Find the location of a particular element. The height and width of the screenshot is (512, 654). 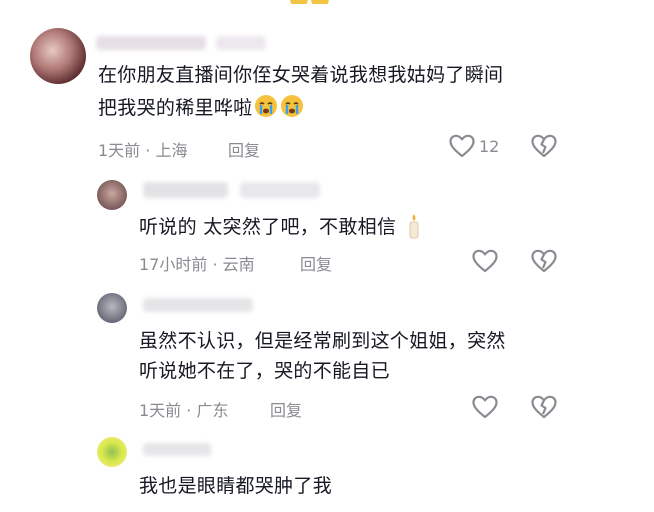

comment-meta: 1天前 · 广东 is located at coordinates (183, 409).